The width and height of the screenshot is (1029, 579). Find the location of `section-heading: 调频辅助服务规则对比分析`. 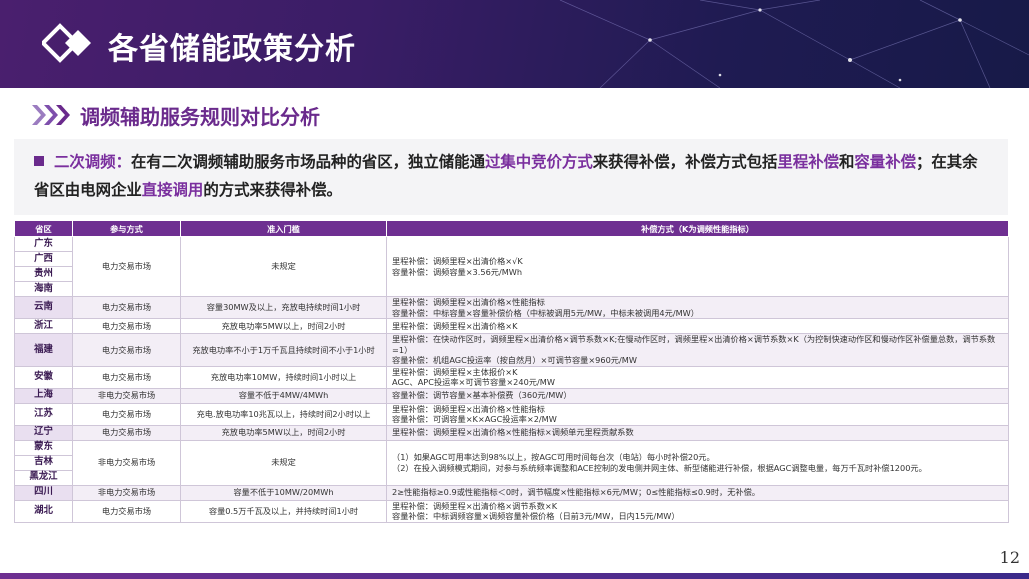

section-heading: 调频辅助服务规则对比分析 is located at coordinates (175, 115).